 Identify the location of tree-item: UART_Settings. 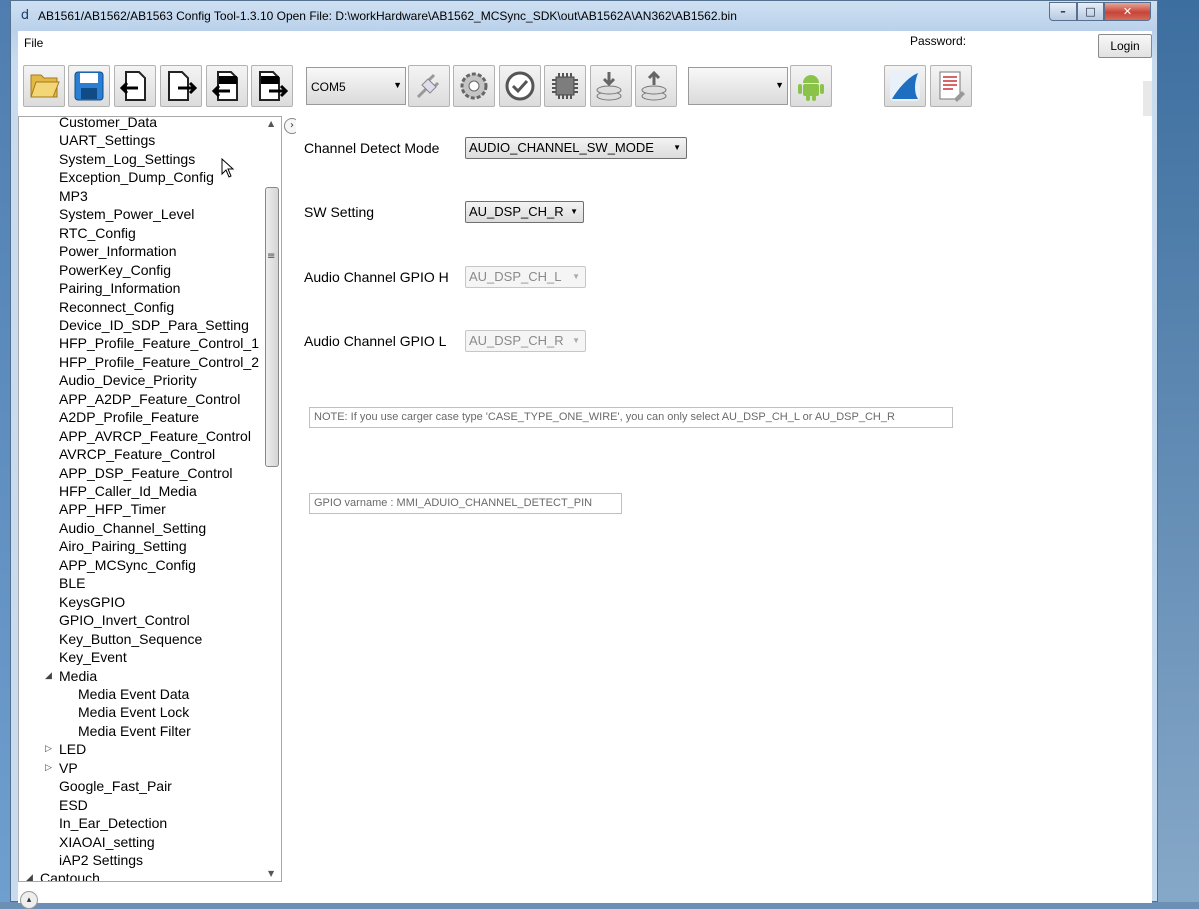
(107, 140).